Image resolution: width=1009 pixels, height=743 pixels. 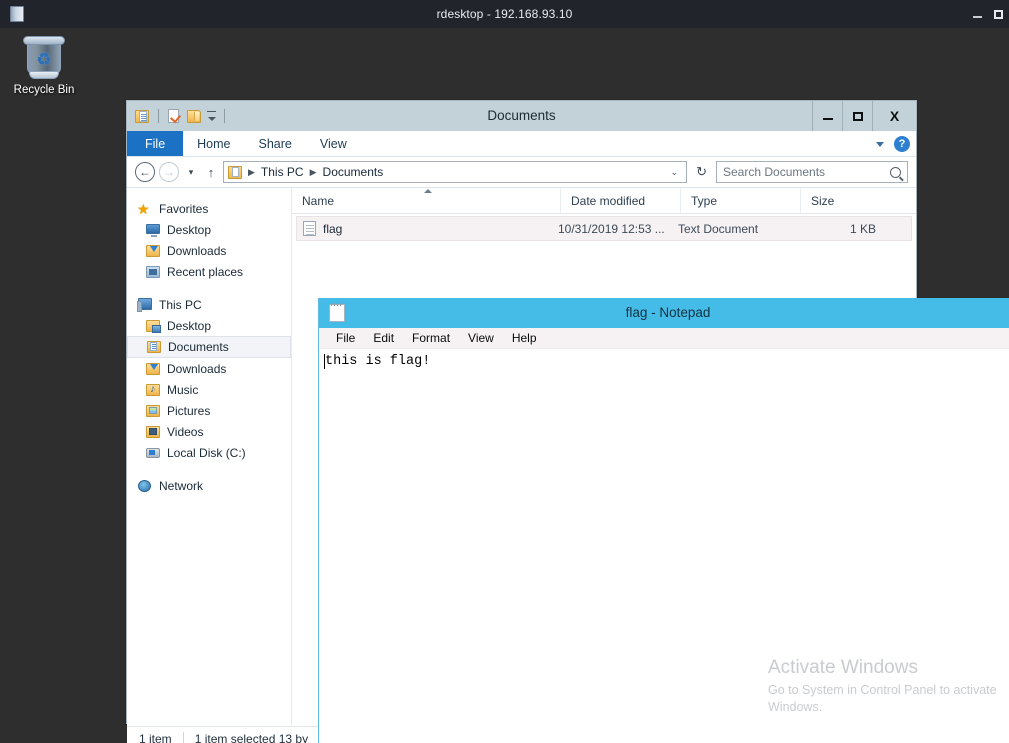 I want to click on column-header-date-modified: Date modified, so click(x=621, y=200).